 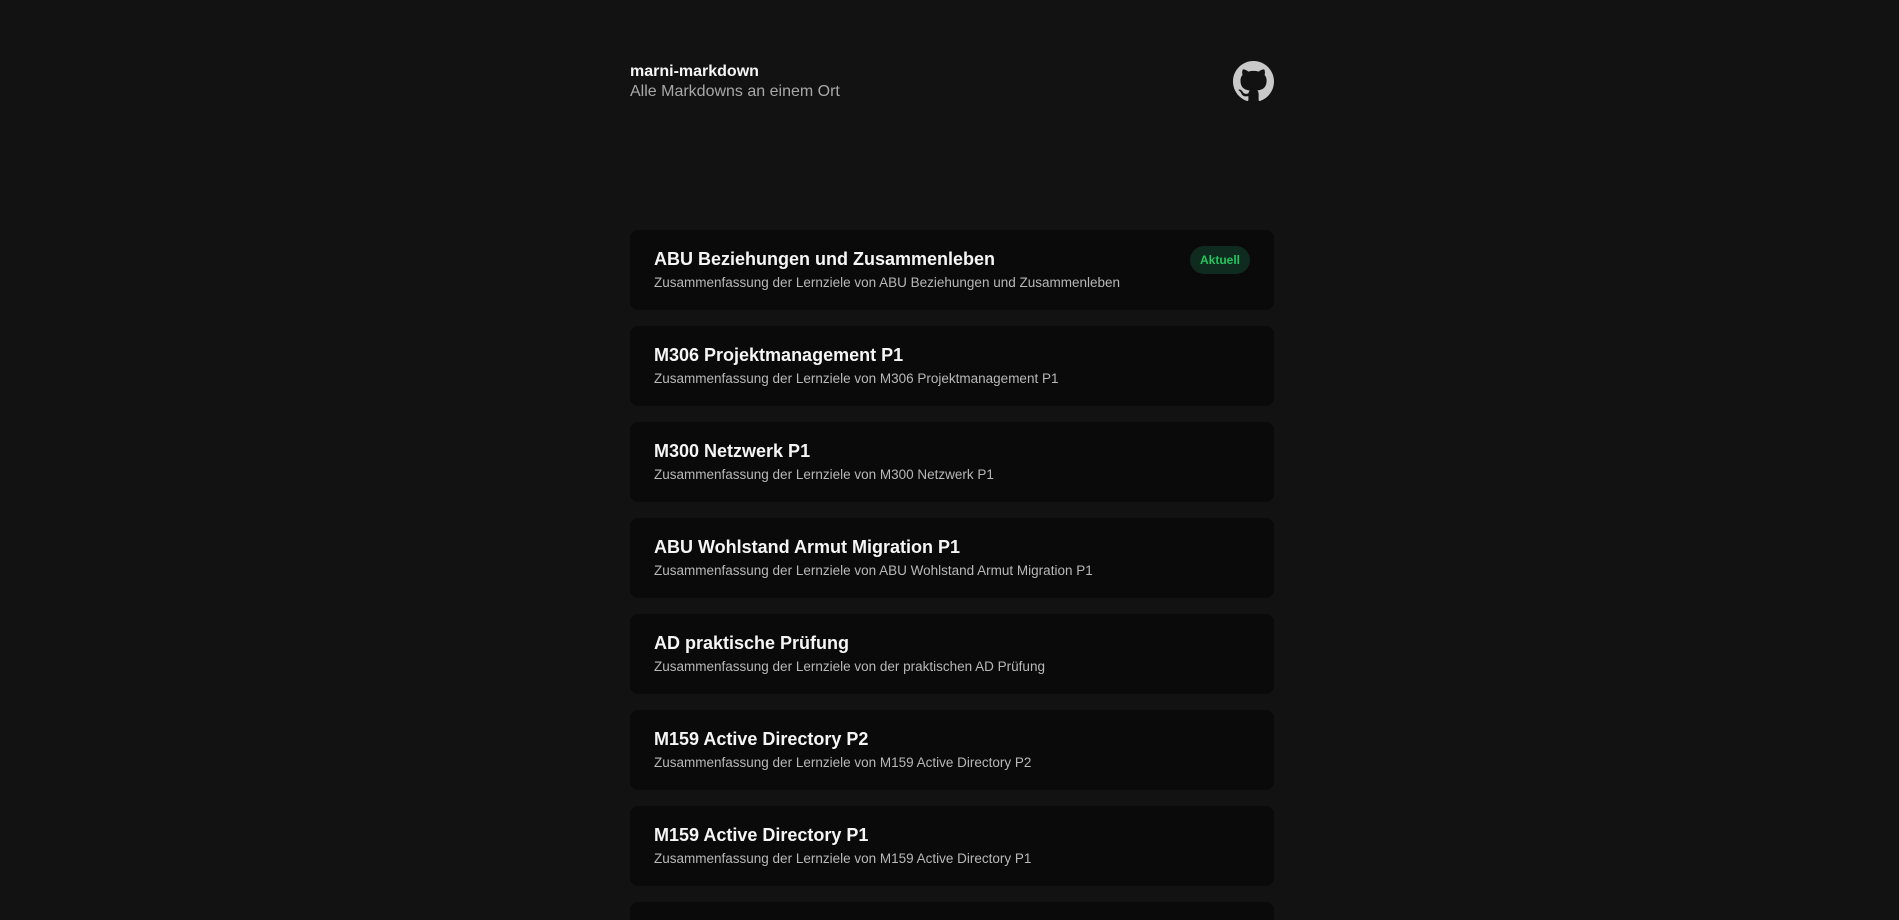 I want to click on site-title: marni-markdown, so click(x=952, y=72).